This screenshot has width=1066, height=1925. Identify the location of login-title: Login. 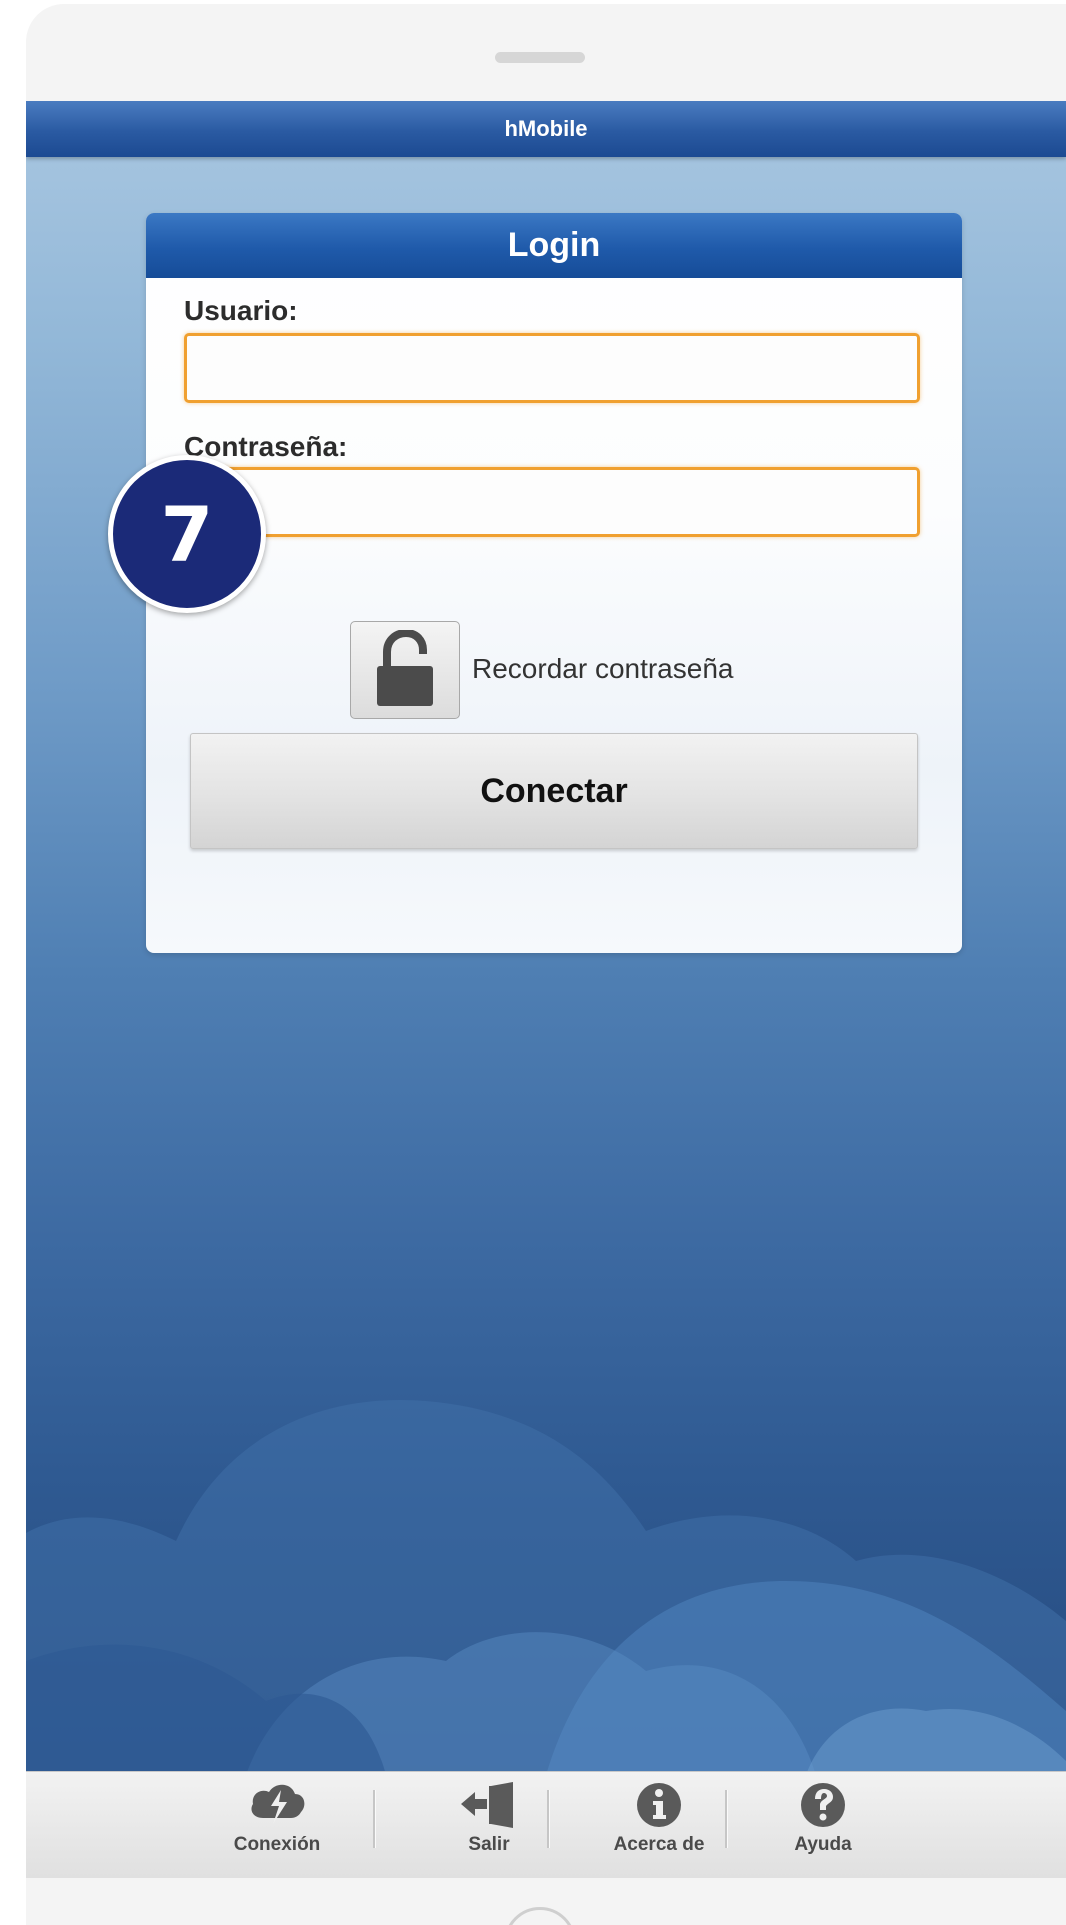
(554, 245).